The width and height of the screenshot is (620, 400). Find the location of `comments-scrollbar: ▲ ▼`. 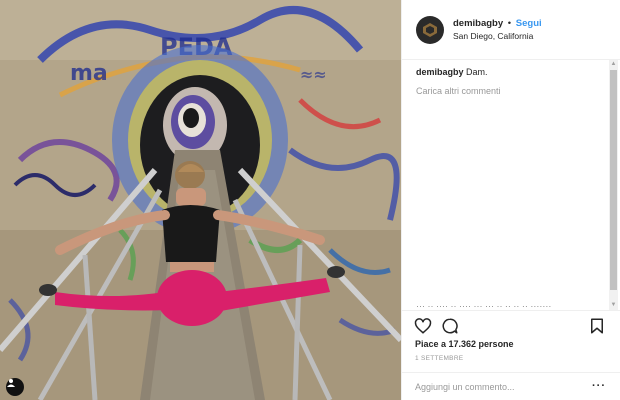

comments-scrollbar: ▲ ▼ is located at coordinates (613, 185).